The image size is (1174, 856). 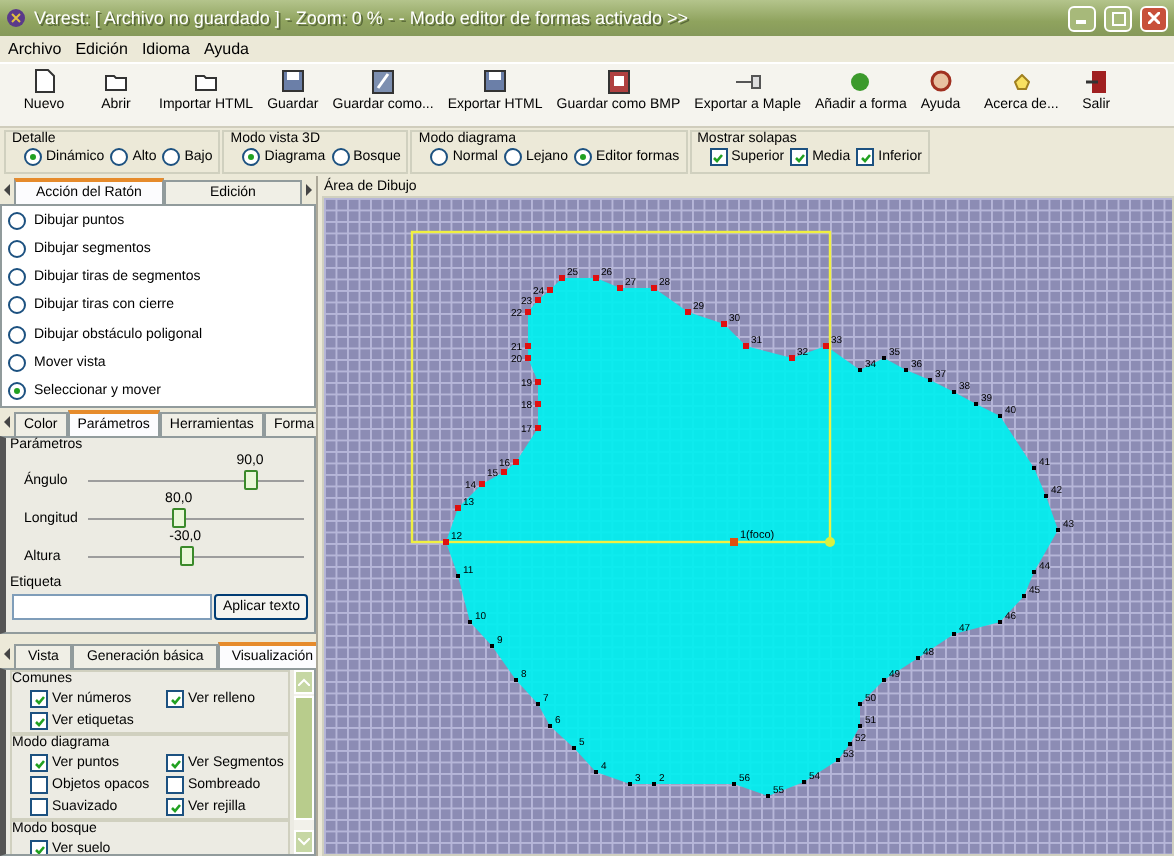 What do you see at coordinates (35, 49) in the screenshot?
I see `menu-item: Archivo` at bounding box center [35, 49].